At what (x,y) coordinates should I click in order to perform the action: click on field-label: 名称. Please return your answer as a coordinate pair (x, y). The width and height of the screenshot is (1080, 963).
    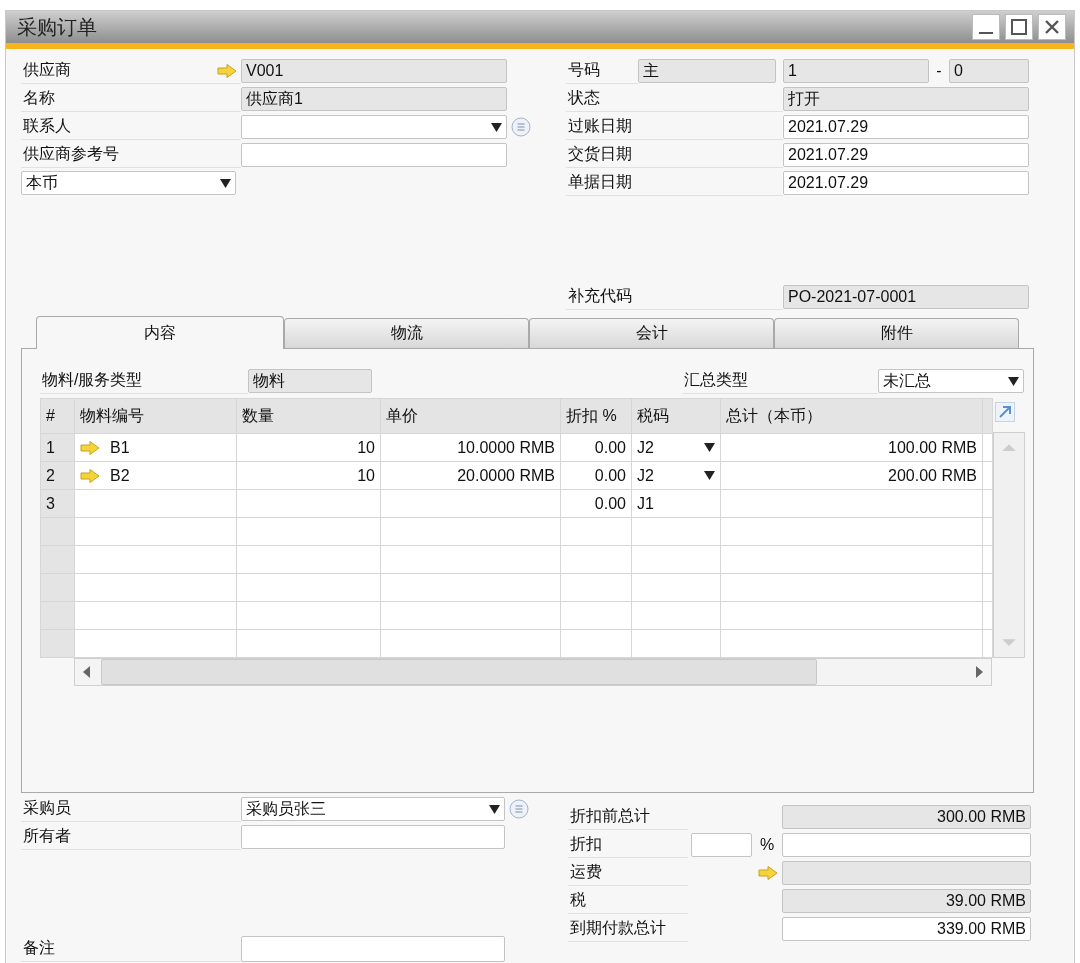
    Looking at the image, I should click on (131, 99).